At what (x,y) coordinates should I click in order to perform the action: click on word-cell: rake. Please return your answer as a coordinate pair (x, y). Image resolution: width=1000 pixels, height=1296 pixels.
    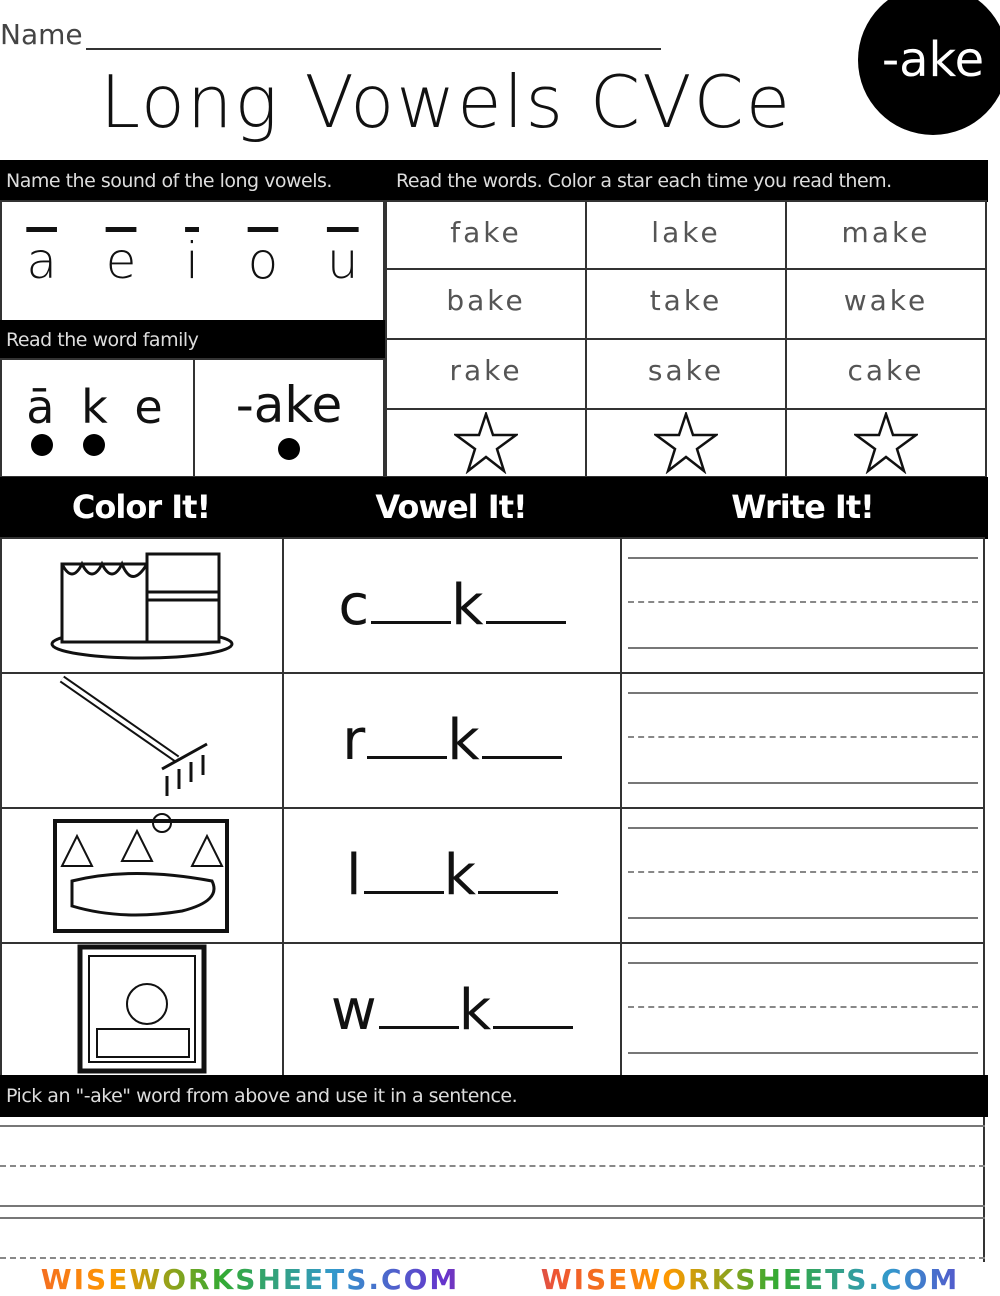
    Looking at the image, I should click on (486, 374).